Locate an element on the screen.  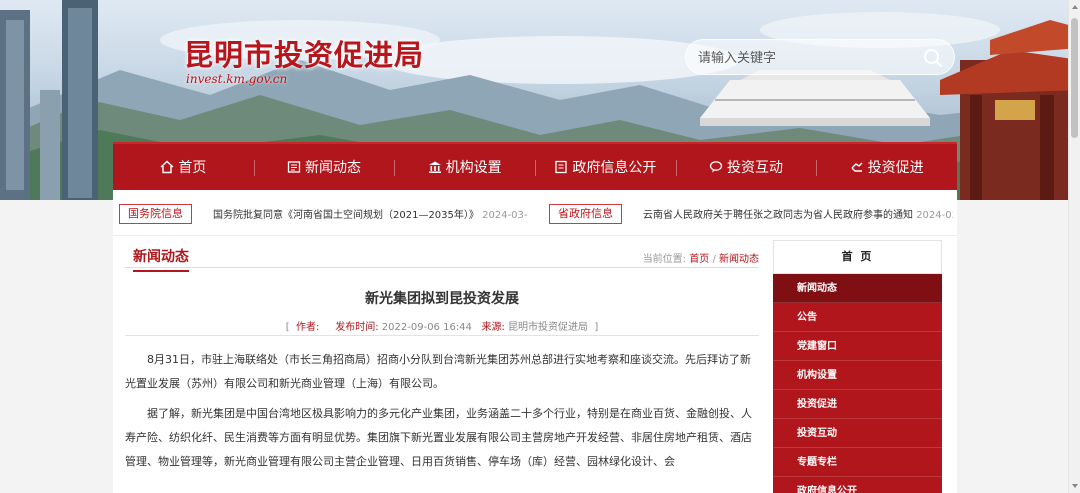
building-icon is located at coordinates (434, 167).